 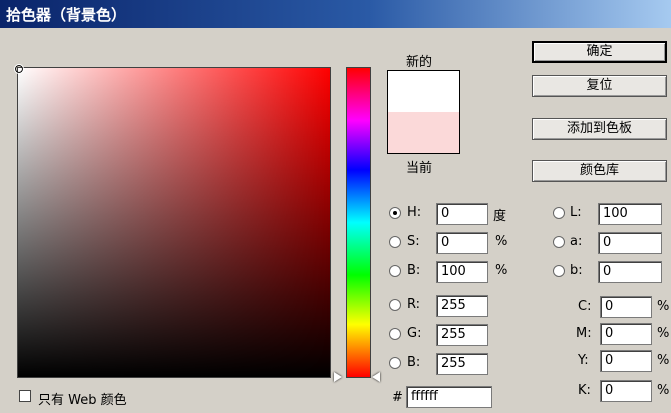 I want to click on green-input: 255, so click(x=462, y=335).